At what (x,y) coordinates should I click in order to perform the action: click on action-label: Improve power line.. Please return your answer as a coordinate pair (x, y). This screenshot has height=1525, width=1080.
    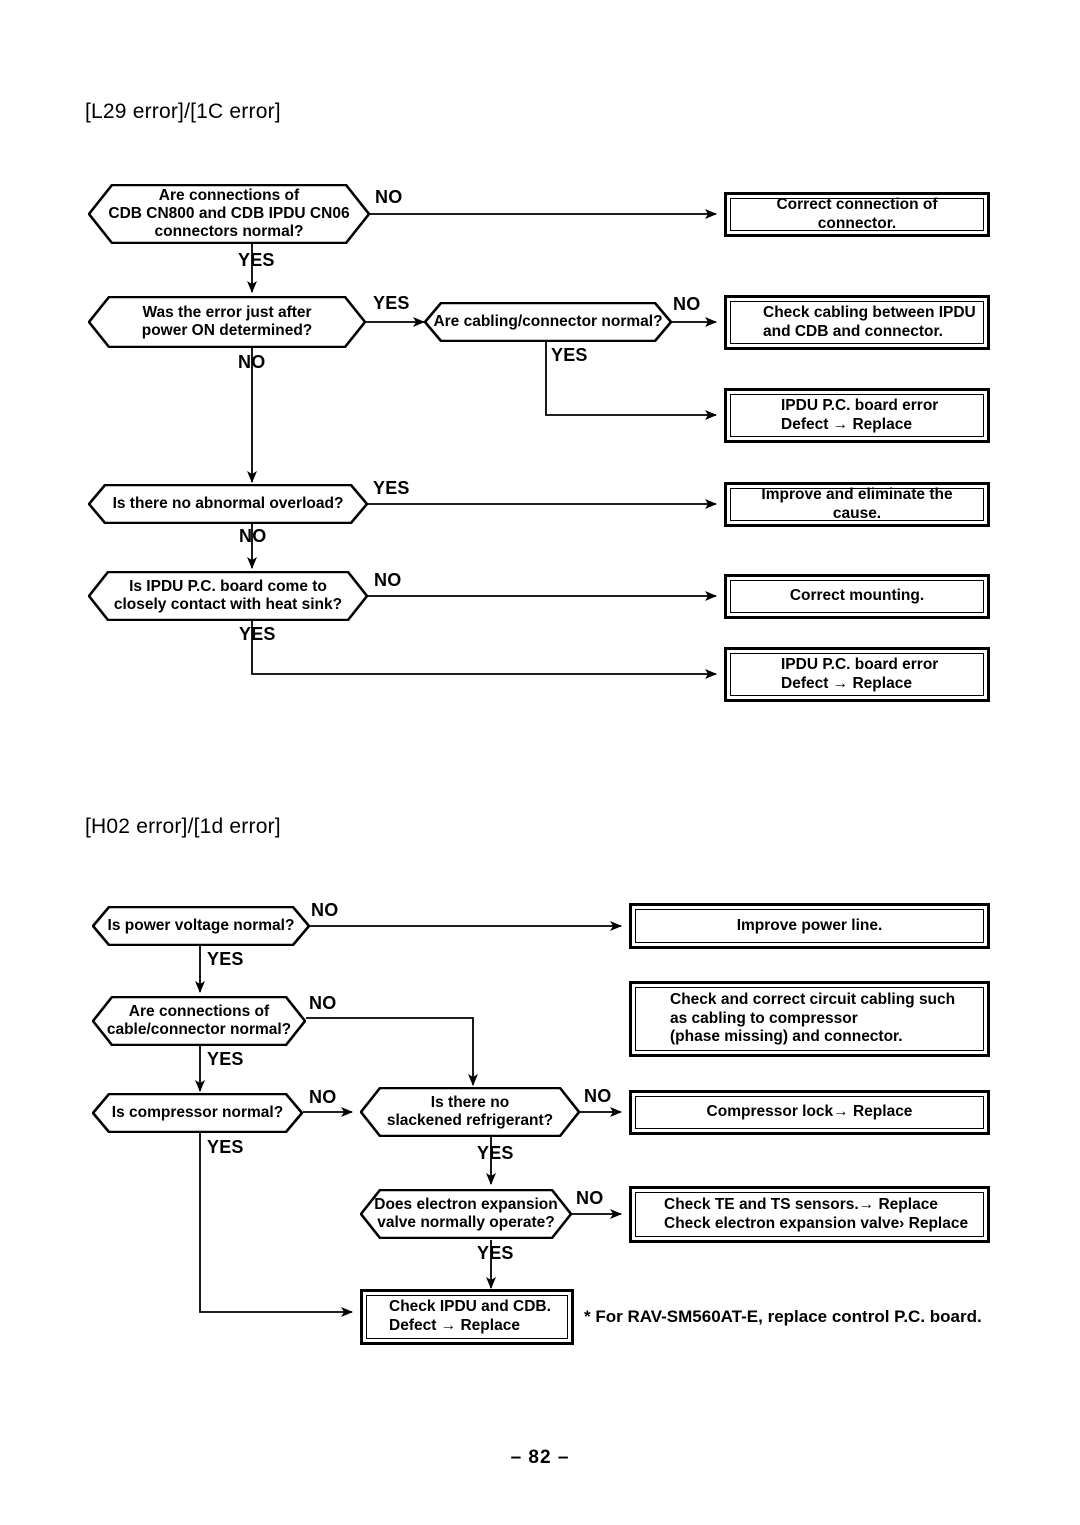
    Looking at the image, I should click on (809, 925).